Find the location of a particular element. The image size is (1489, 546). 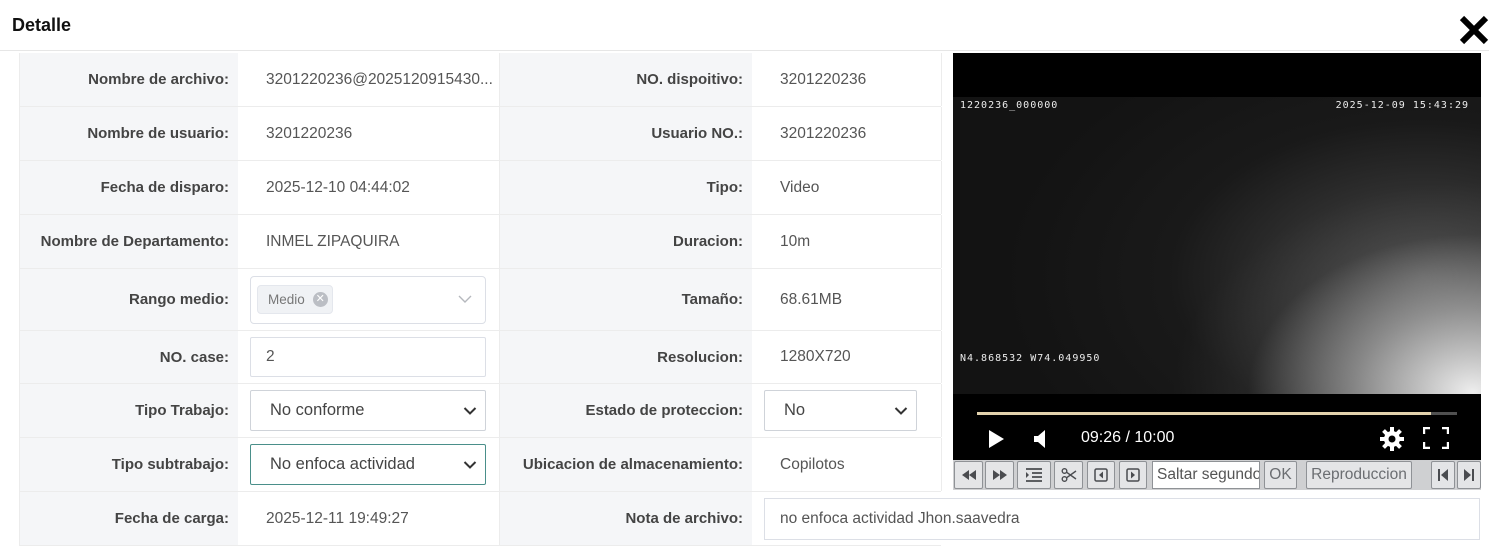

resolution-value: 1280X720 is located at coordinates (847, 357).